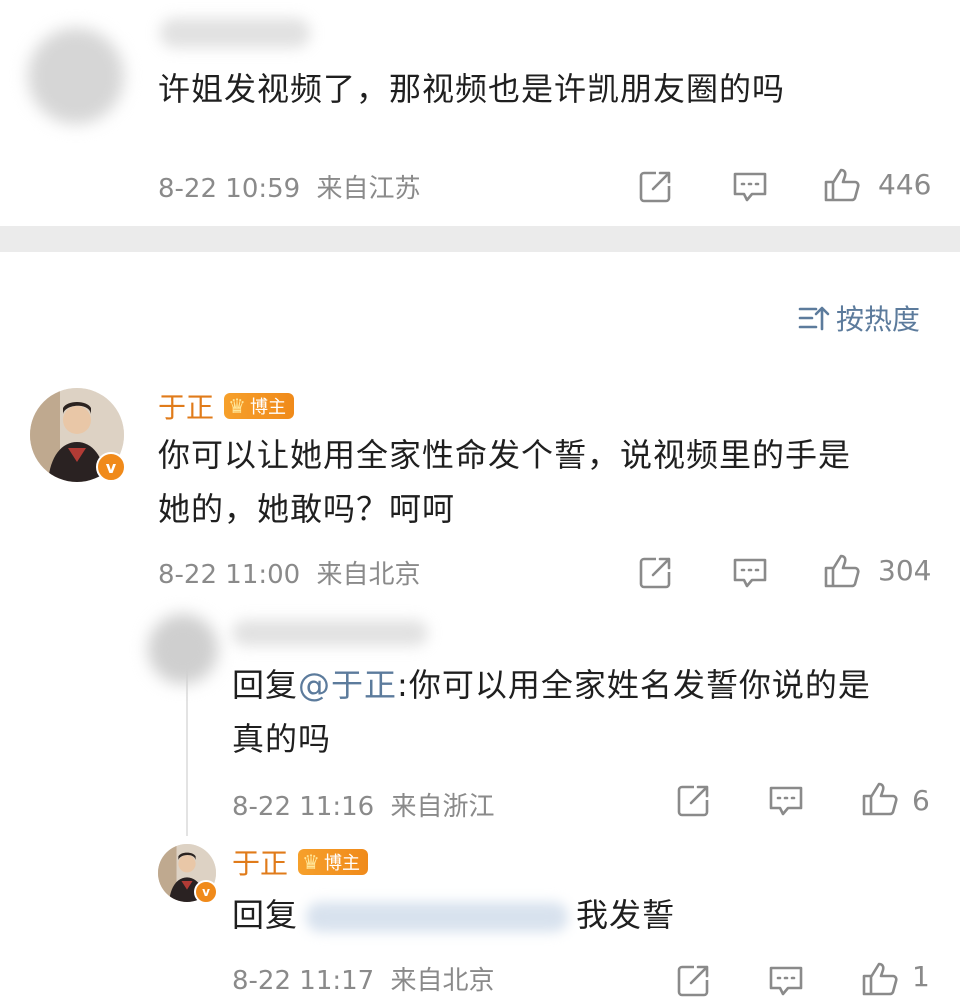  I want to click on reply-time: 8-22 11:17, so click(303, 981).